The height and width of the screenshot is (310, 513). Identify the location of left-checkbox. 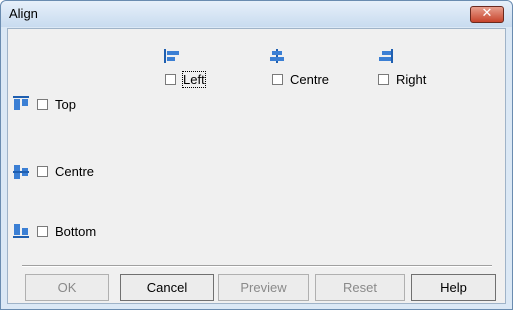
(170, 79).